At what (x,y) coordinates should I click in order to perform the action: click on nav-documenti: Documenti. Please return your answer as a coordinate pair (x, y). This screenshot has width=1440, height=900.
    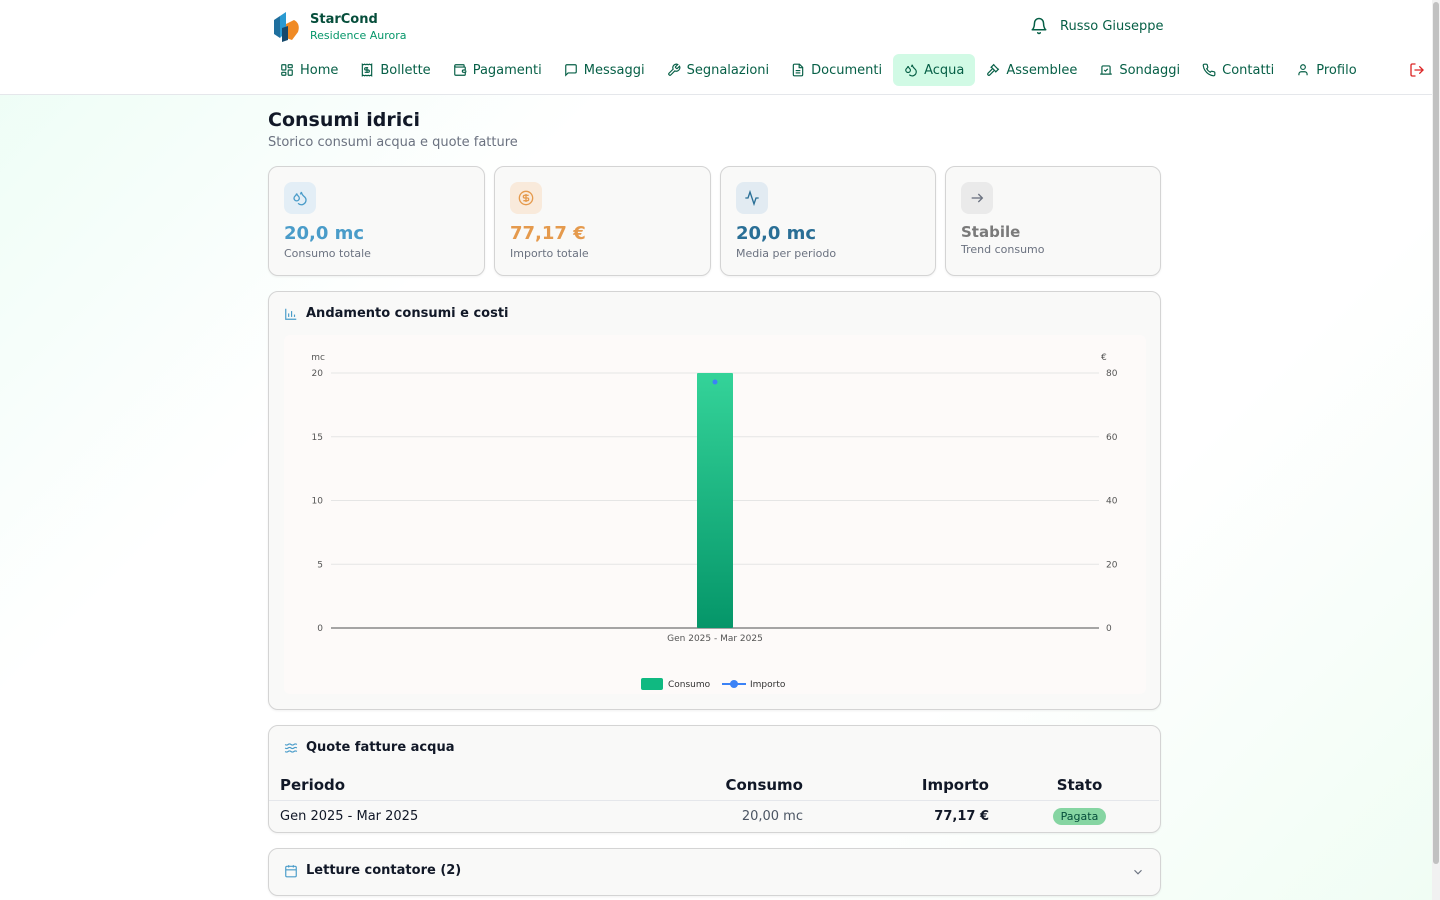
    Looking at the image, I should click on (836, 70).